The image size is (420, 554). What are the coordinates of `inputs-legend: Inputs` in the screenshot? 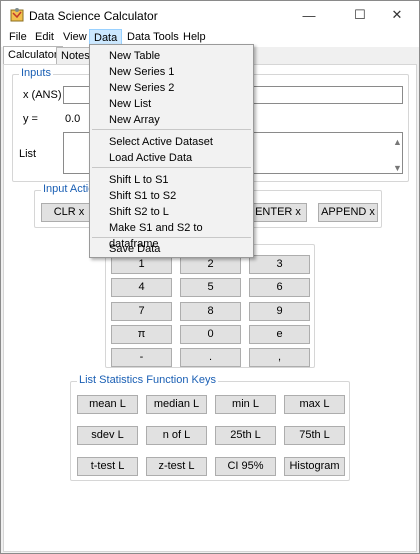 It's located at (36, 73).